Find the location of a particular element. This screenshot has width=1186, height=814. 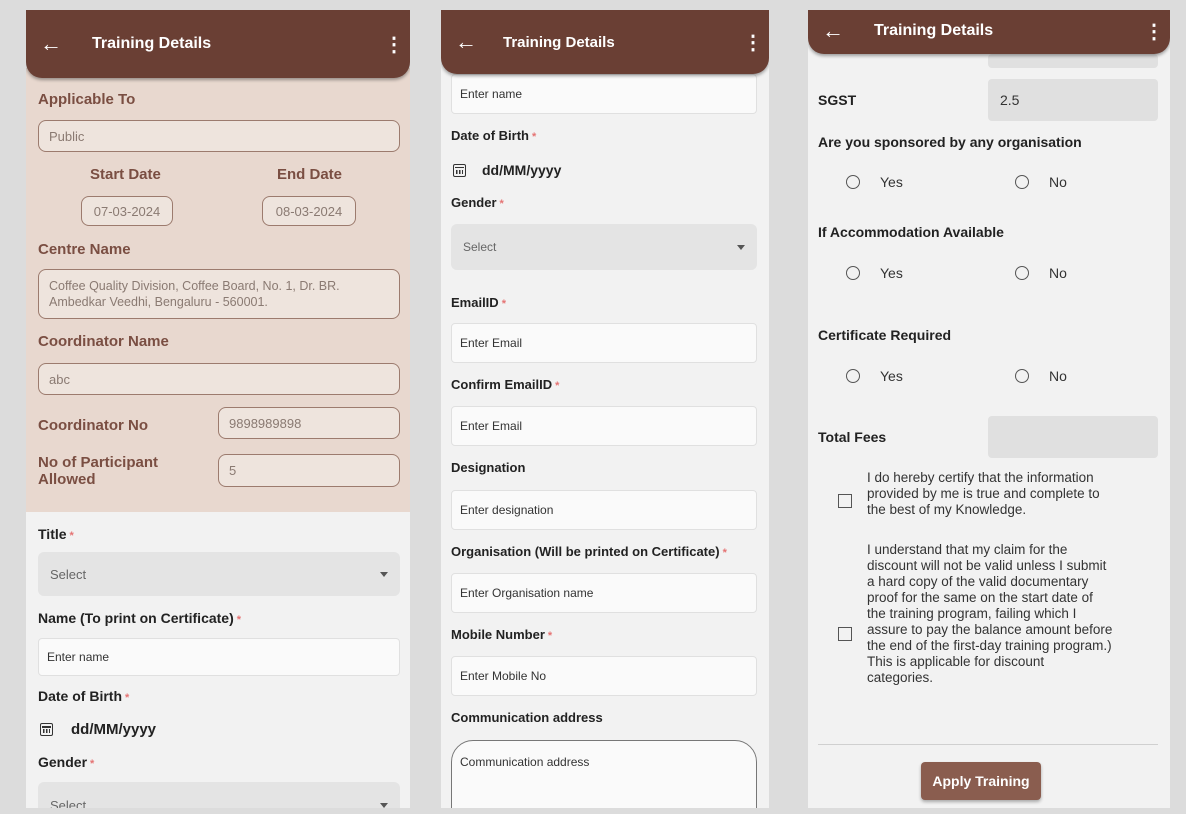

declaration-line: provided by me is true and complete to is located at coordinates (983, 493).